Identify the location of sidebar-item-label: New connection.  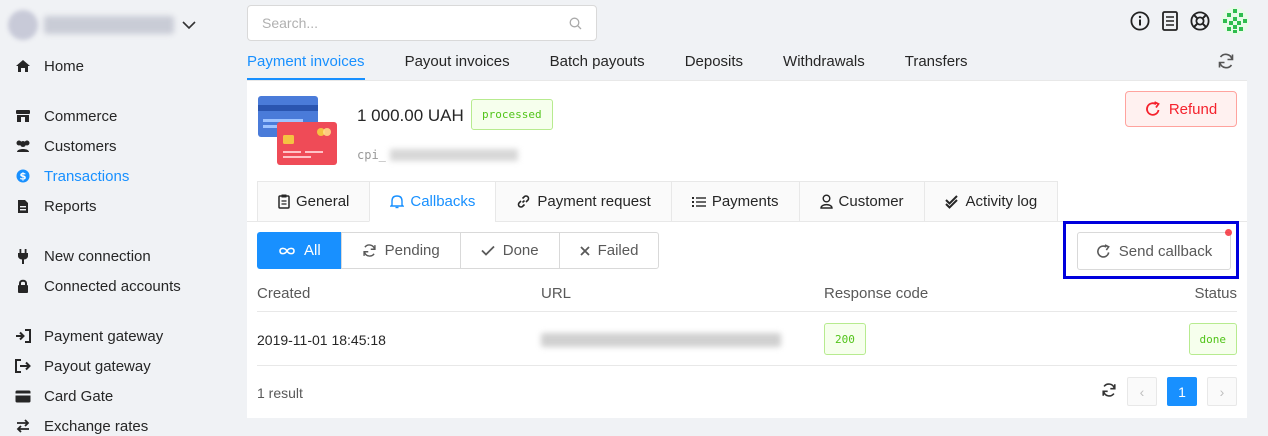
(97, 256).